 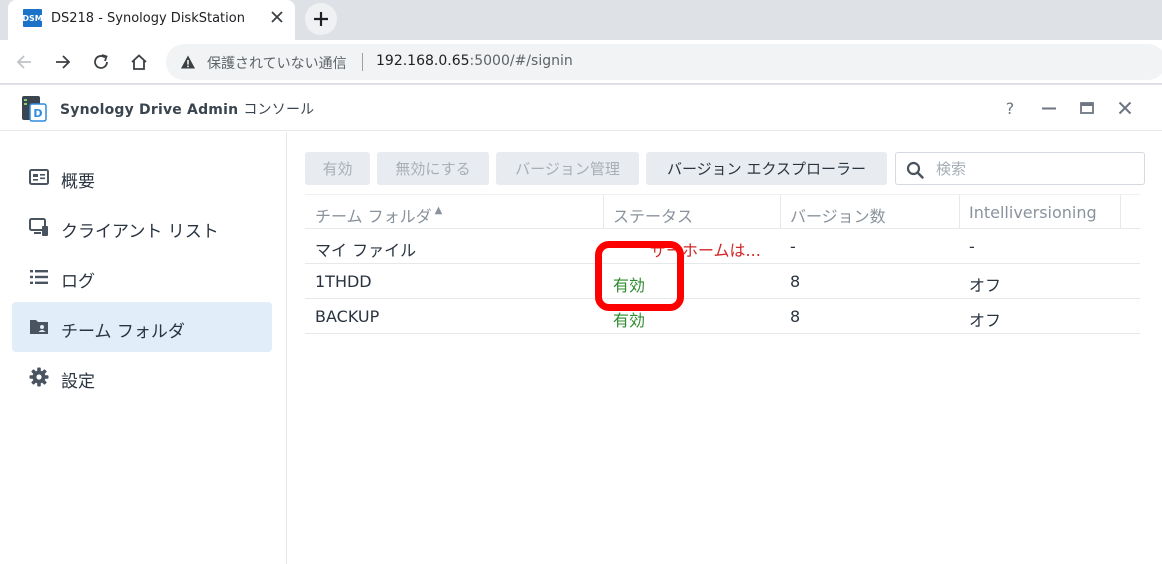 I want to click on table-row: マイ ファイル ザーホームは... - -, so click(x=722, y=246).